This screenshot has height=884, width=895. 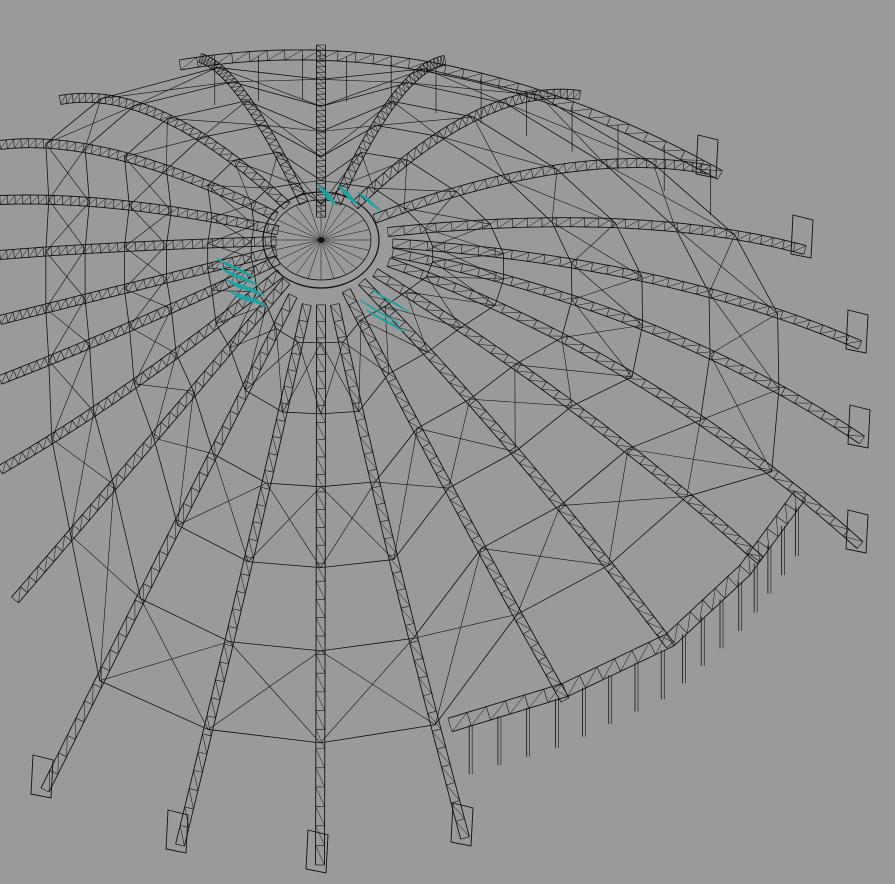 What do you see at coordinates (451, 110) in the screenshot?
I see `back-ring-chord-b` at bounding box center [451, 110].